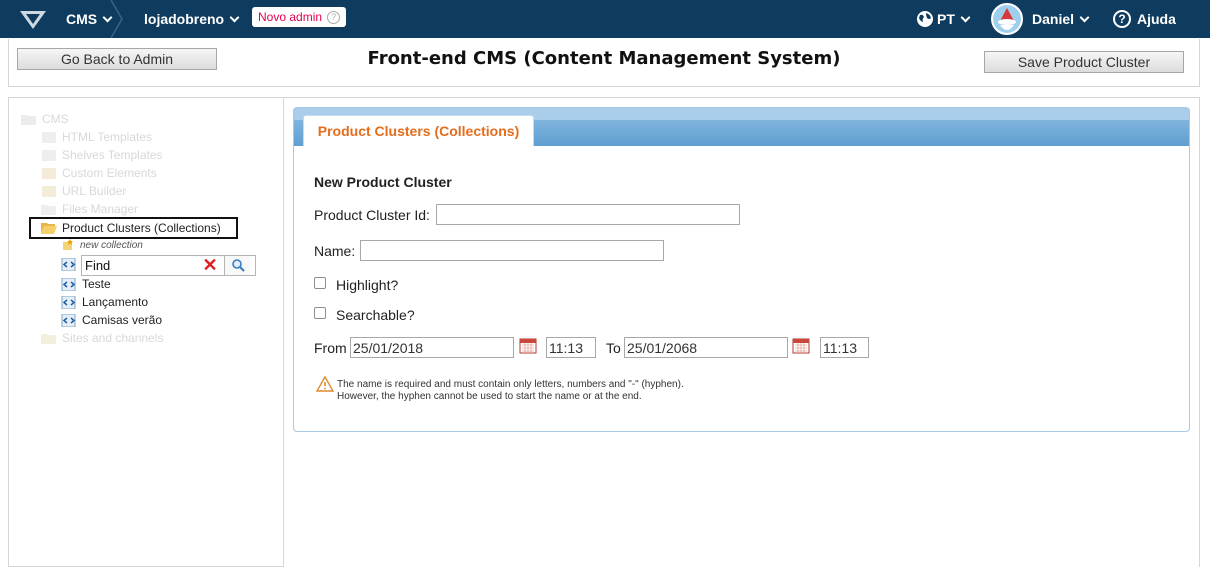 This screenshot has width=1210, height=567. I want to click on store-menu: lojadobreno, so click(192, 19).